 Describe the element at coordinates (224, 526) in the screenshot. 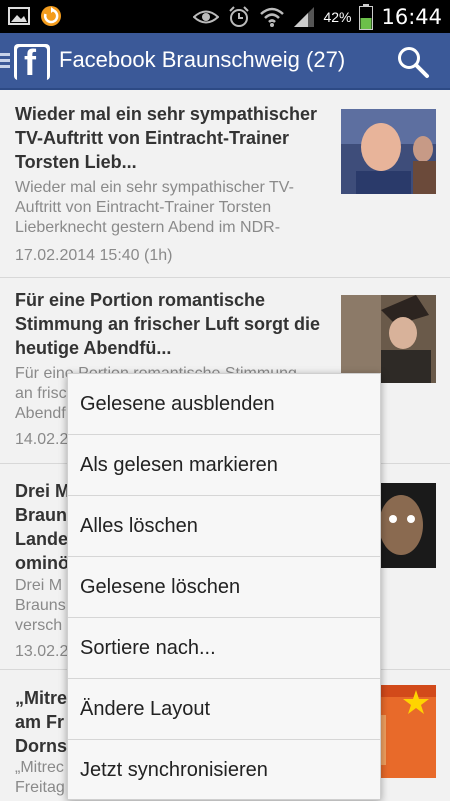

I see `menu-item-delete-all: Alles löschen` at that location.